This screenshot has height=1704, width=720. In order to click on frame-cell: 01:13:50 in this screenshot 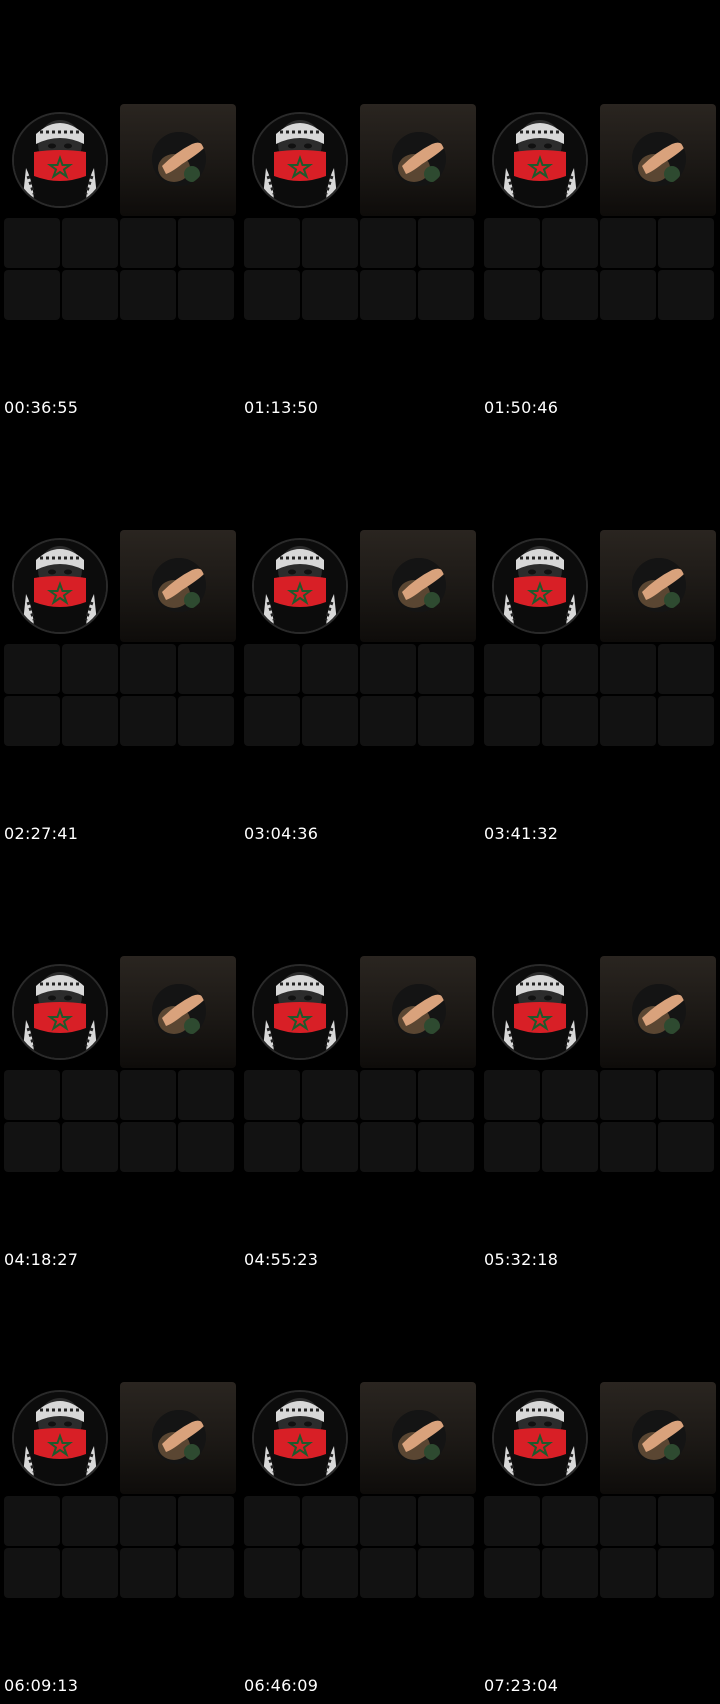, I will do `click(360, 213)`.